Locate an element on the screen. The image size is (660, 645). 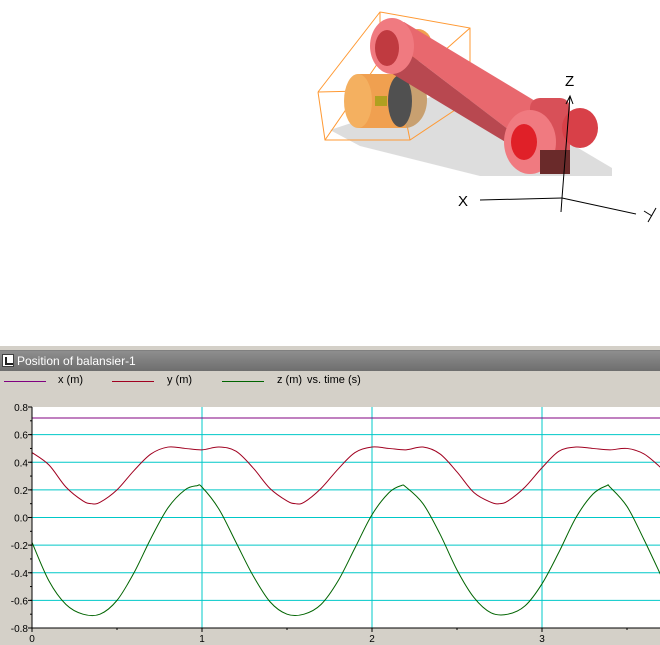
y-tick-label: -0.8 is located at coordinates (20, 629).